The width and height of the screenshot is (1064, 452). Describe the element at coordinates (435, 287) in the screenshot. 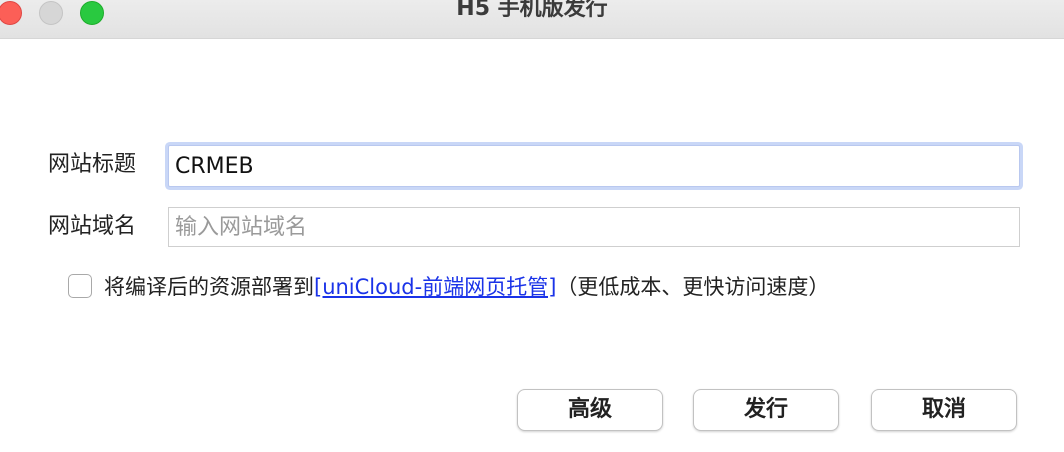

I see `unicloud-hosting-link: [uniCloud-前端网页托管]` at that location.